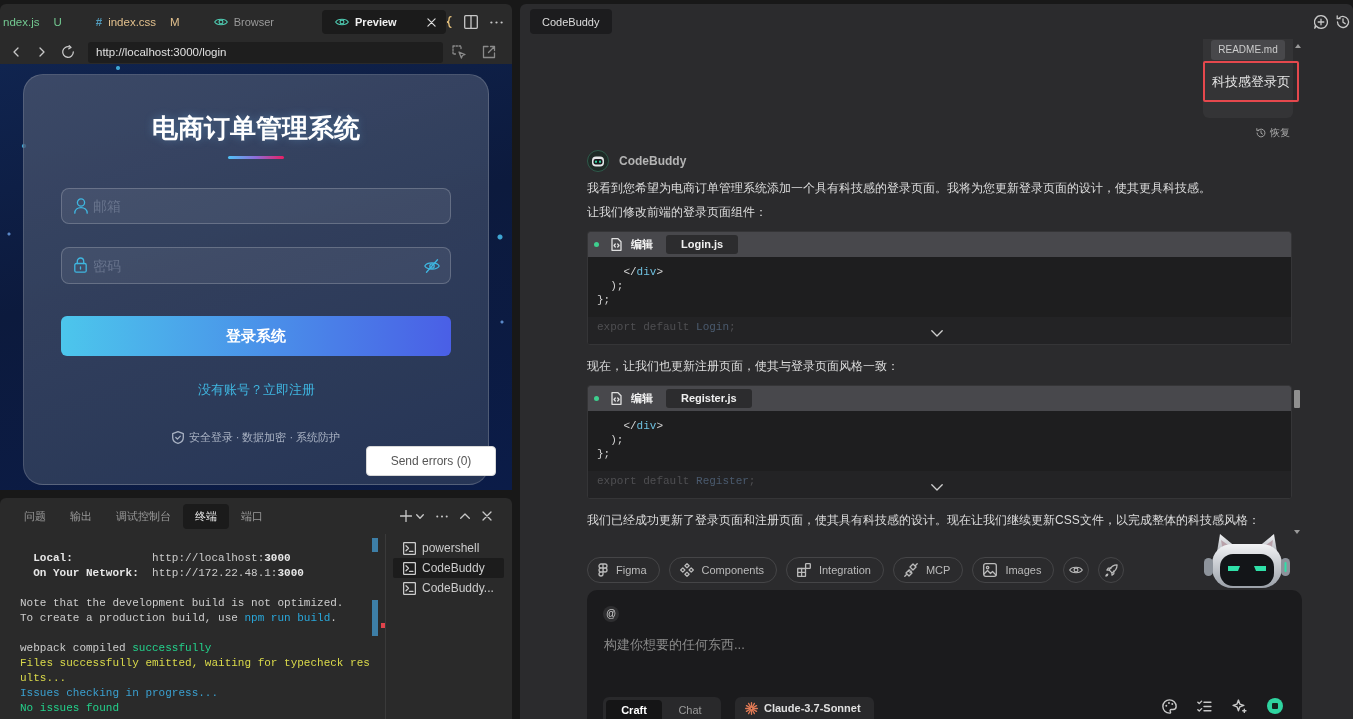 This screenshot has height=719, width=1353. What do you see at coordinates (256, 157) in the screenshot?
I see `title-underline` at bounding box center [256, 157].